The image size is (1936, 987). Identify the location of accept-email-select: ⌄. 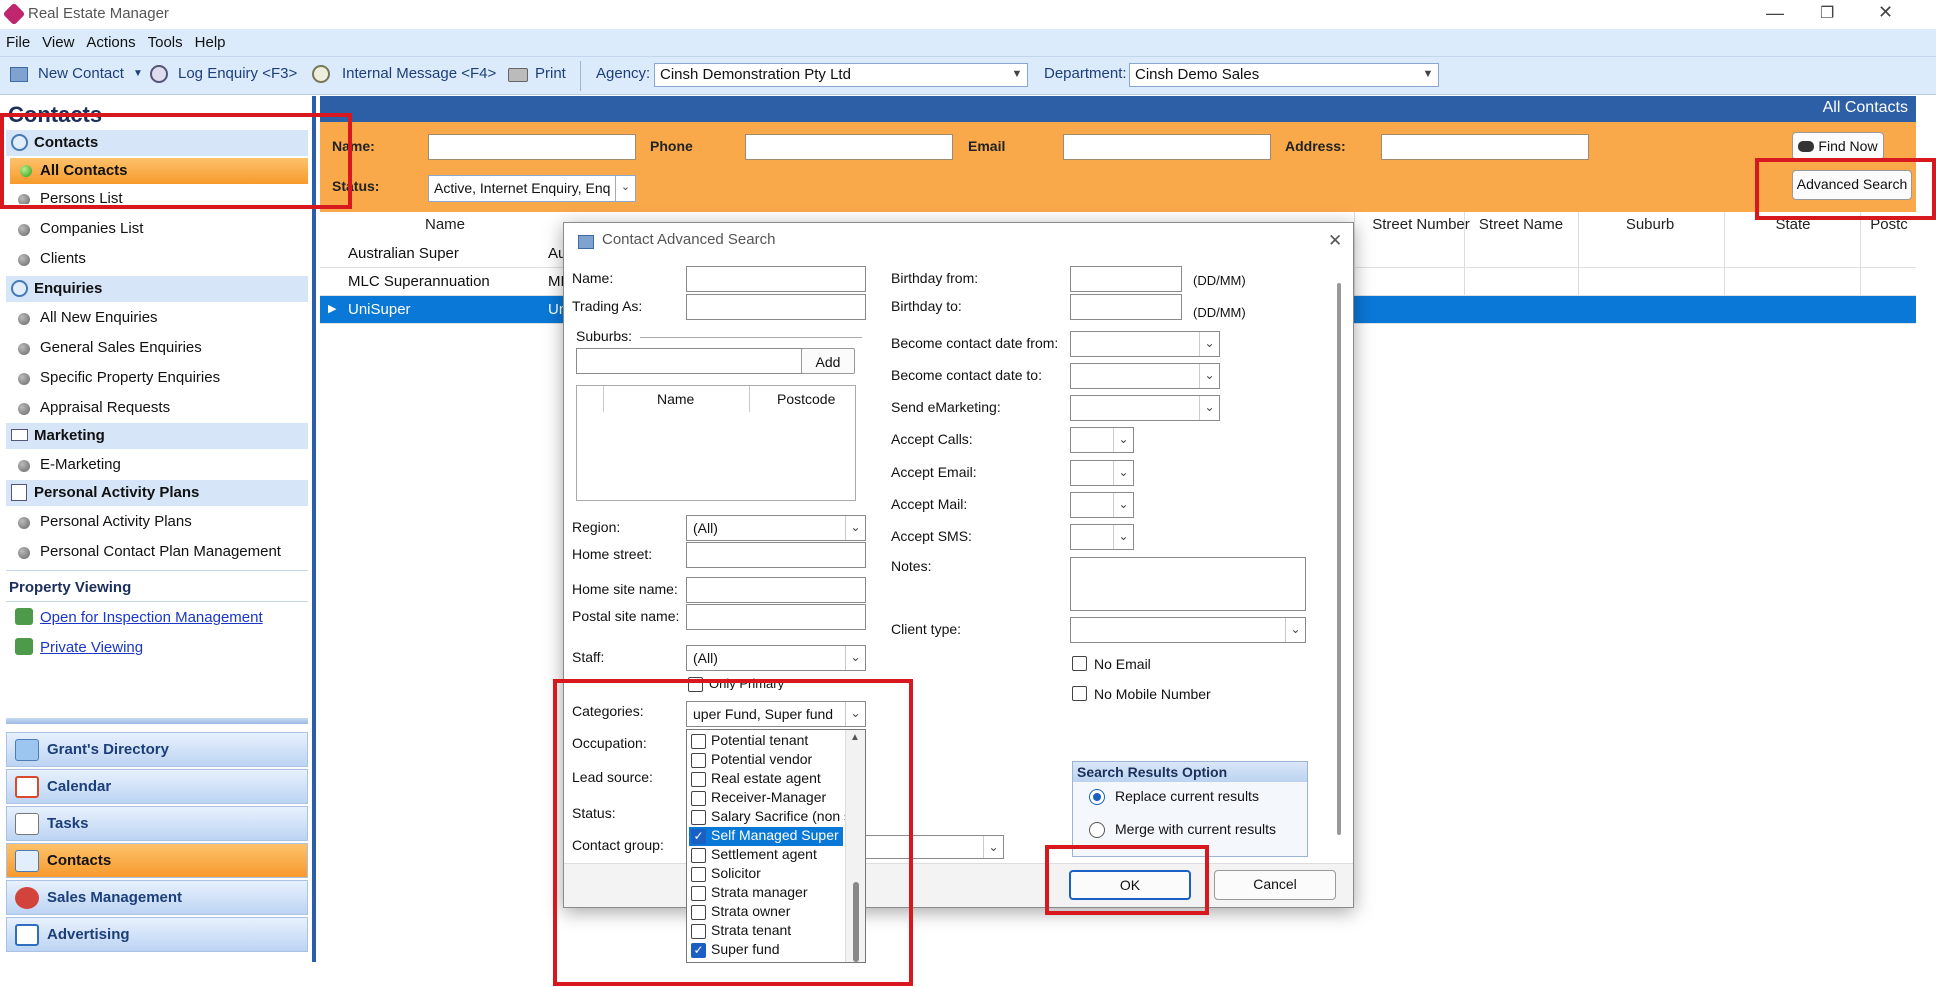
(1102, 473).